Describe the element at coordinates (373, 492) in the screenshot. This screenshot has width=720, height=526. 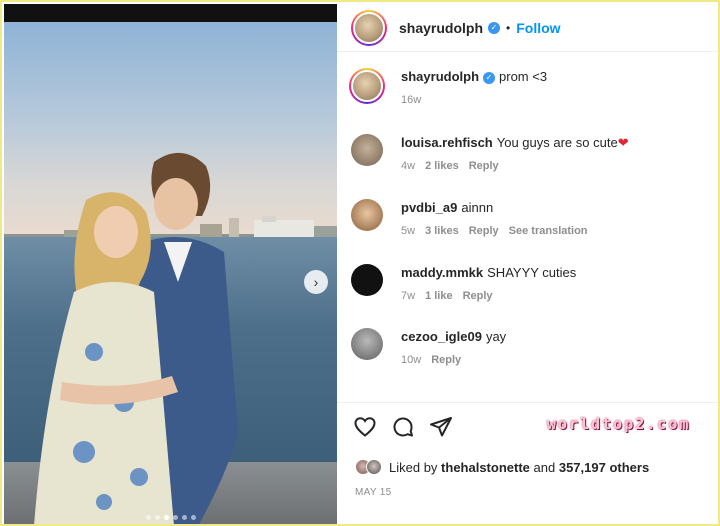
I see `post-date: MAY 15` at that location.